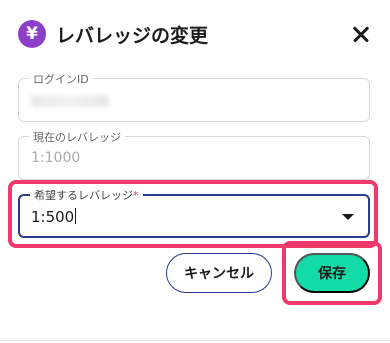 Image resolution: width=390 pixels, height=343 pixels. What do you see at coordinates (195, 340) in the screenshot?
I see `divider` at bounding box center [195, 340].